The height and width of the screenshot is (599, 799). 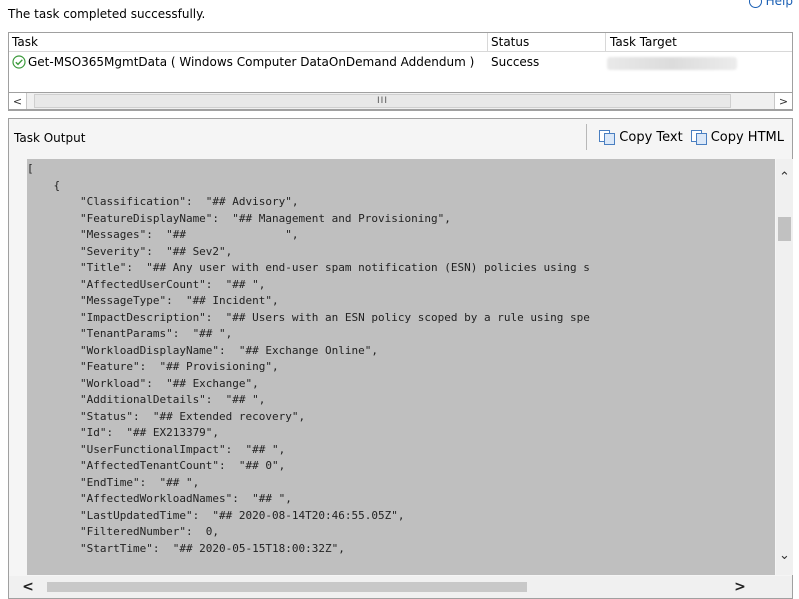 I want to click on copy-text-button: Copy Text, so click(x=641, y=137).